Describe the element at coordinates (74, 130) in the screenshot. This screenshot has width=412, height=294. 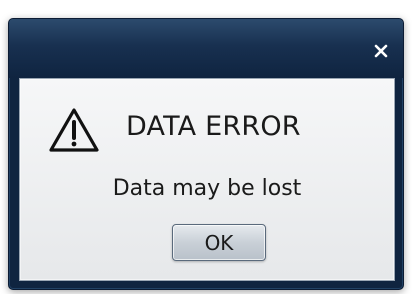
I see `warning-triangle-icon` at that location.